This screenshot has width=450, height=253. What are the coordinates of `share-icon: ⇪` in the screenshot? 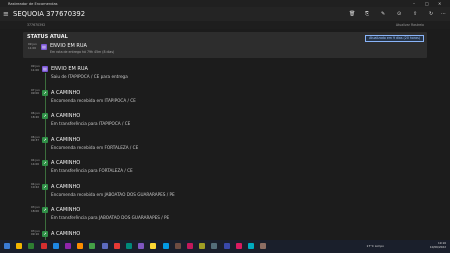 It's located at (415, 14).